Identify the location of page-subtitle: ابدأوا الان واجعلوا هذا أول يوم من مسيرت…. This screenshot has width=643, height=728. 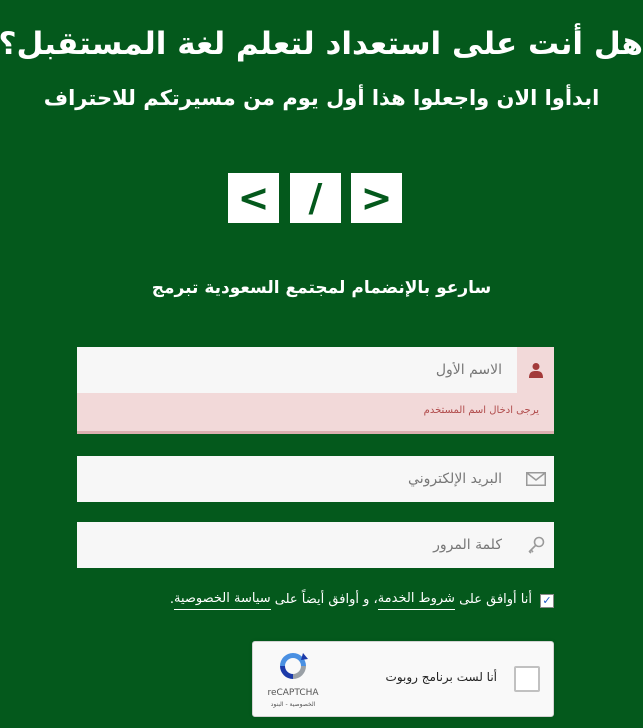
(321, 98).